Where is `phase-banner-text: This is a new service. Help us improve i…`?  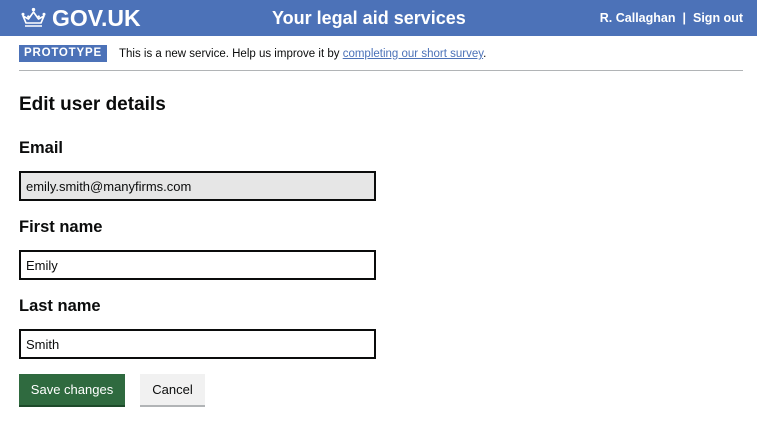 phase-banner-text: This is a new service. Help us improve i… is located at coordinates (302, 54).